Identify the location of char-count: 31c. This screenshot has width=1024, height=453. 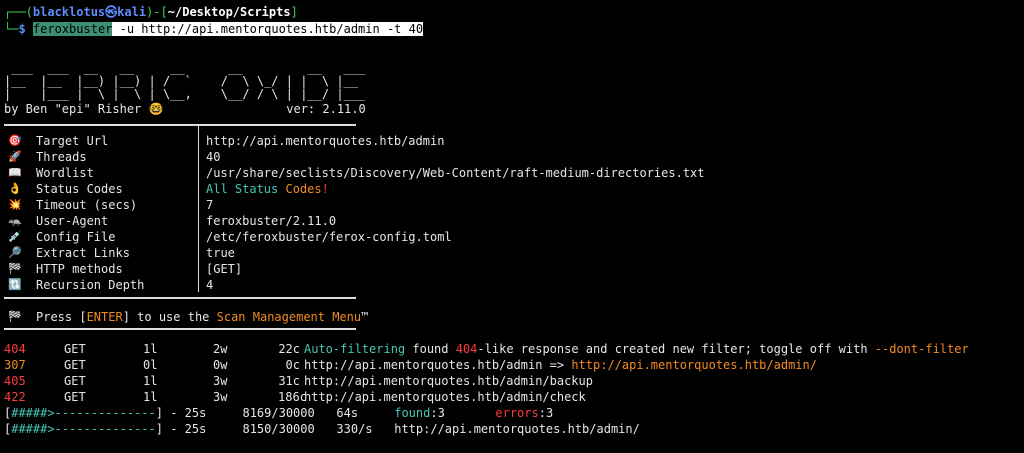
(289, 381).